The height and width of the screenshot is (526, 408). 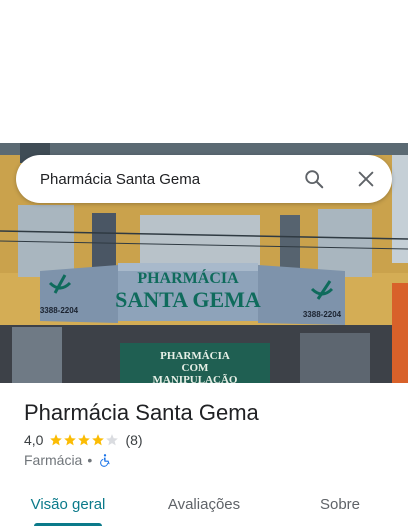 I want to click on search-bar: Pharmácia Santa Gema, so click(x=204, y=179).